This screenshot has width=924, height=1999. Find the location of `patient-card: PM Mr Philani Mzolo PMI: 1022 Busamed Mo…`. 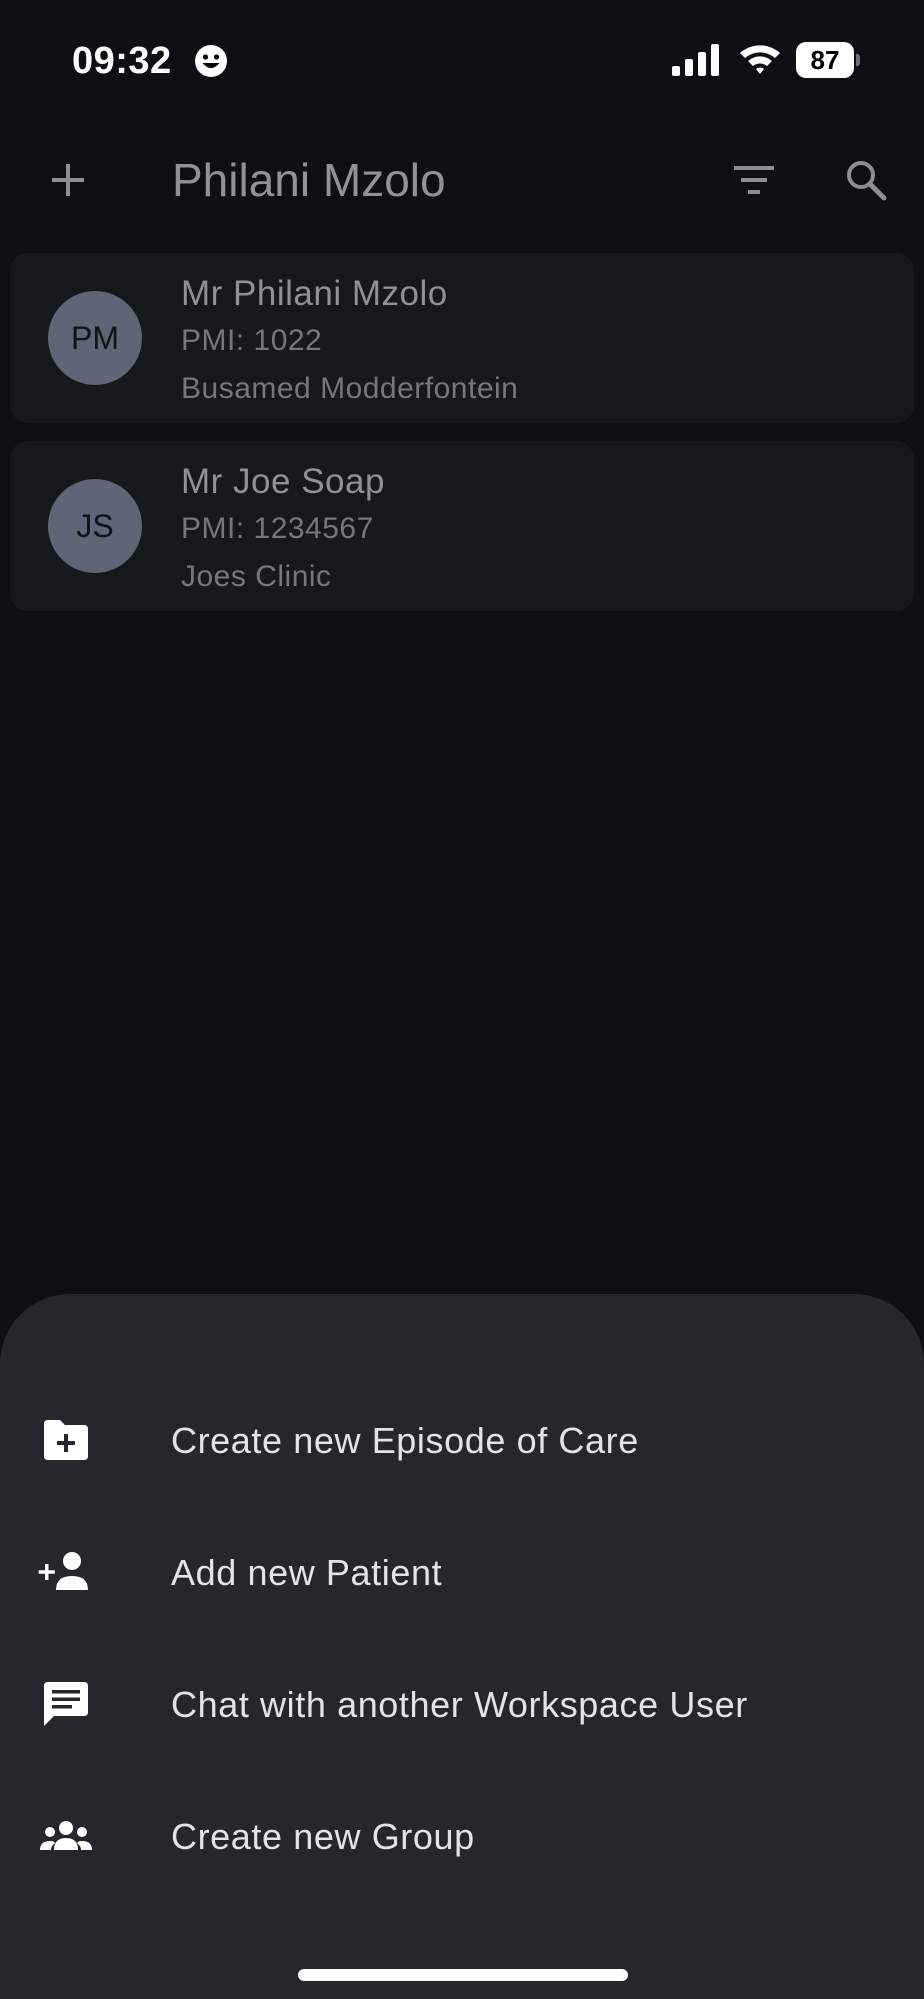

patient-card: PM Mr Philani Mzolo PMI: 1022 Busamed Mo… is located at coordinates (462, 338).